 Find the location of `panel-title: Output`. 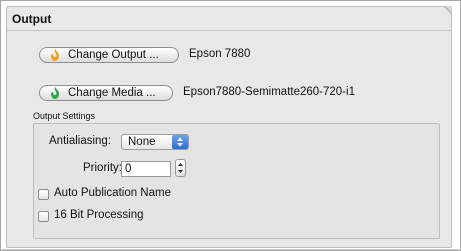

panel-title: Output is located at coordinates (32, 19).